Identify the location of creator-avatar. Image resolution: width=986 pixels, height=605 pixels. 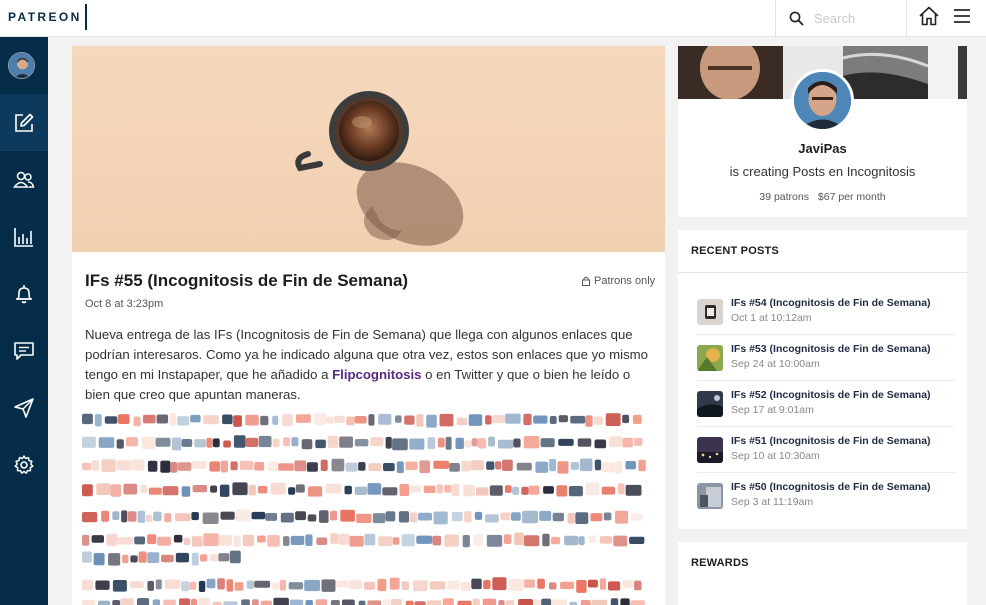
(822, 100).